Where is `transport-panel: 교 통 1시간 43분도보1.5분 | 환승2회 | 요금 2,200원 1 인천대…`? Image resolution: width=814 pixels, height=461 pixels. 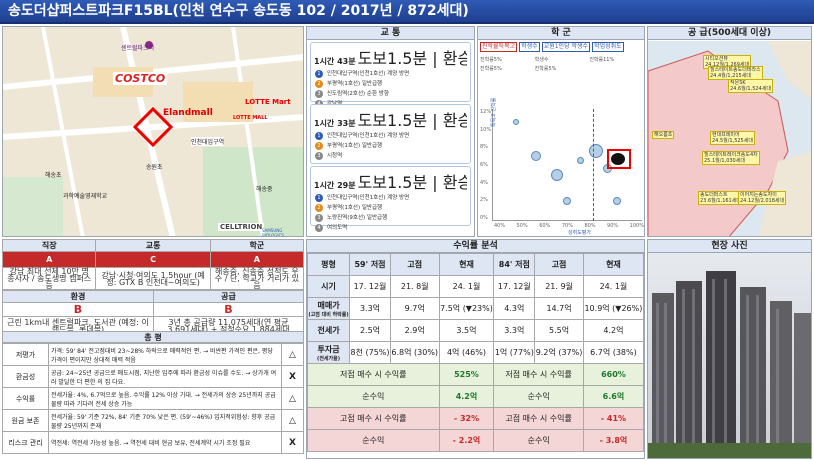 transport-panel: 교 통 1시간 43분도보1.5분 | 환승2회 | 요금 2,200원 1 인천대… is located at coordinates (390, 131).